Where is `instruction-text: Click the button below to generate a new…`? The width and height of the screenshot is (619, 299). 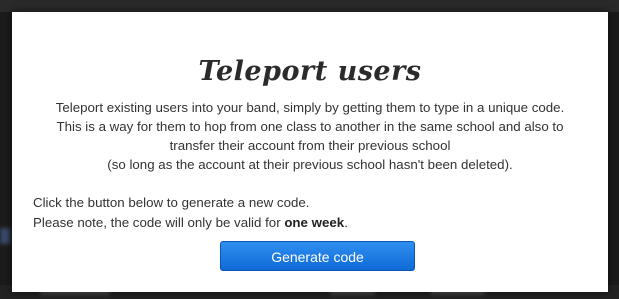
instruction-text: Click the button below to generate a new… is located at coordinates (171, 202).